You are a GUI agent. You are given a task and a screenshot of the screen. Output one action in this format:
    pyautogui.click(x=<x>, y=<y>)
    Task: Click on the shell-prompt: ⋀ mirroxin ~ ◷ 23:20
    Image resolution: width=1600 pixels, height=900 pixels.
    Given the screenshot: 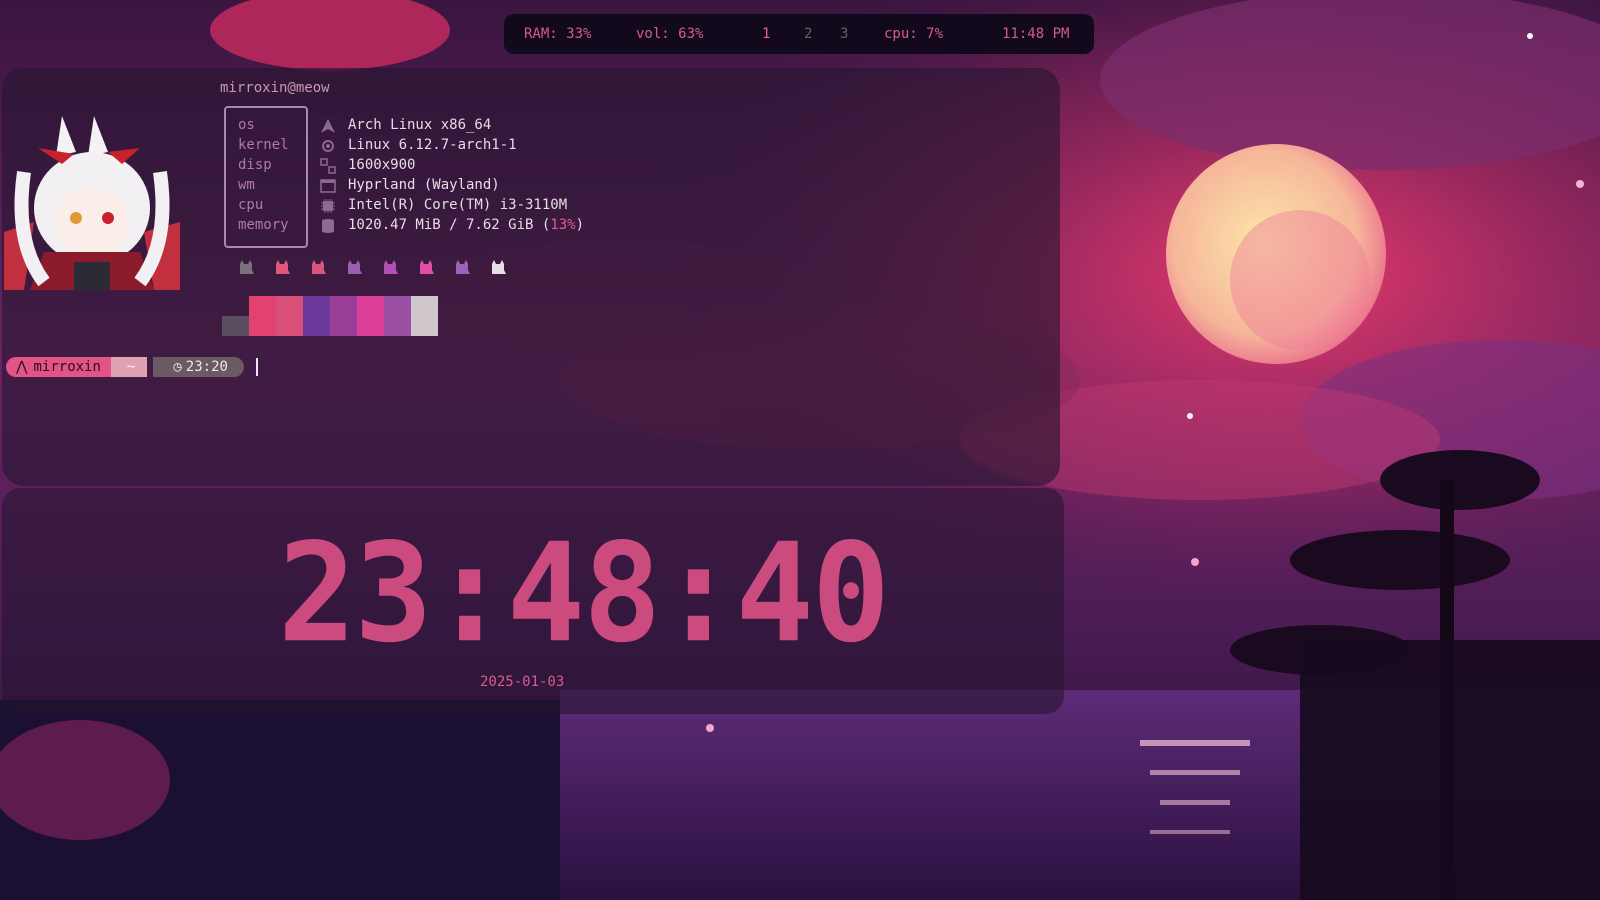 What is the action you would take?
    pyautogui.click(x=132, y=367)
    